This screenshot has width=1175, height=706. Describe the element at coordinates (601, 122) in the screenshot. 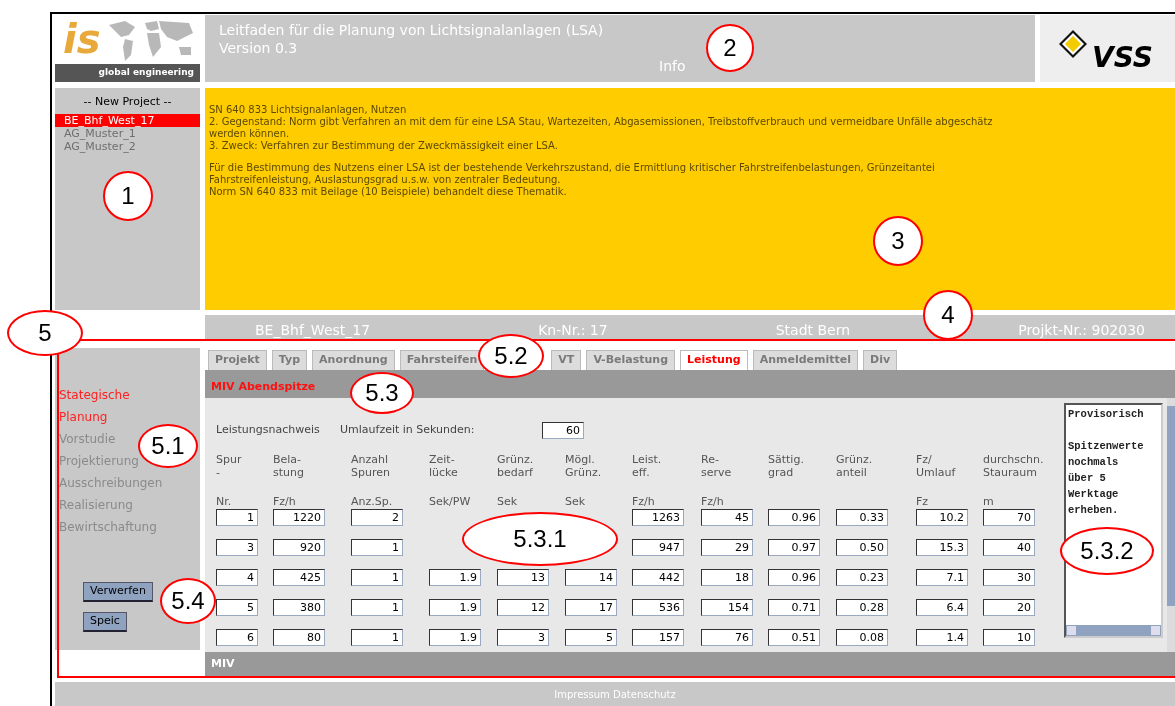

I see `info-text: 2. Gegenstand: Norm gibt Verfahren an mit dem für eine LSA Stau, Wartezeiten, Abgasemissionen, Treibstoffverbrauch und vermeidbare Unfälle abgeschätz` at that location.